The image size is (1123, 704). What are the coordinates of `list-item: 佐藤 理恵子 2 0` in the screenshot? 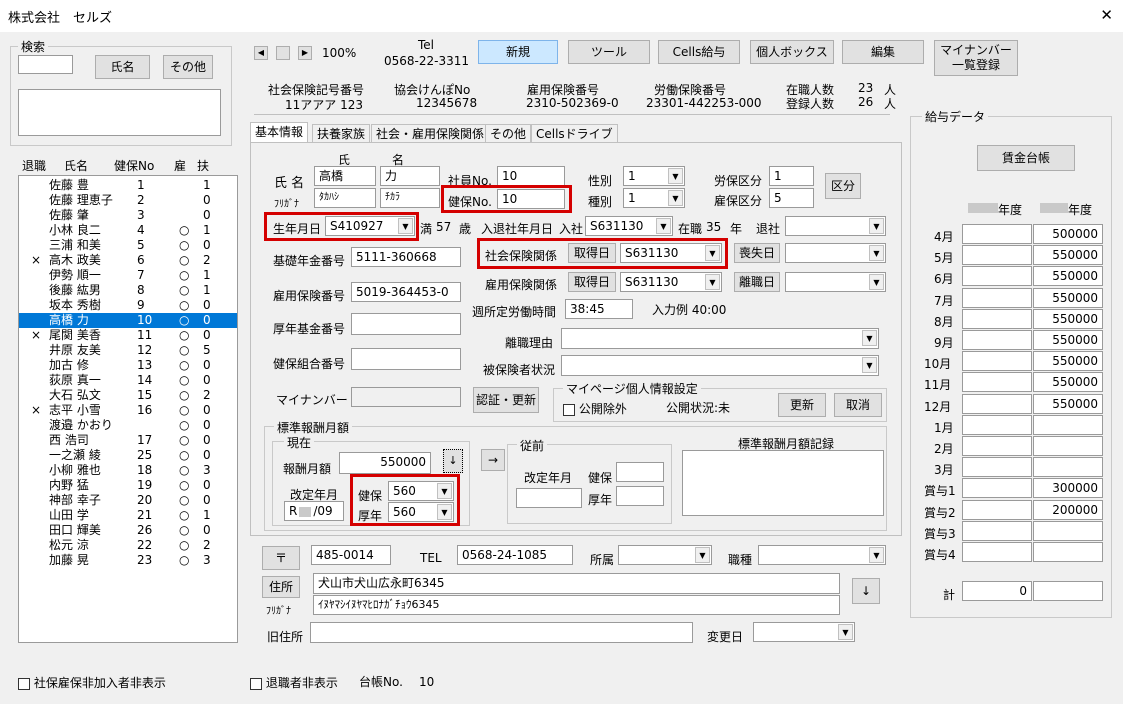 It's located at (128, 200).